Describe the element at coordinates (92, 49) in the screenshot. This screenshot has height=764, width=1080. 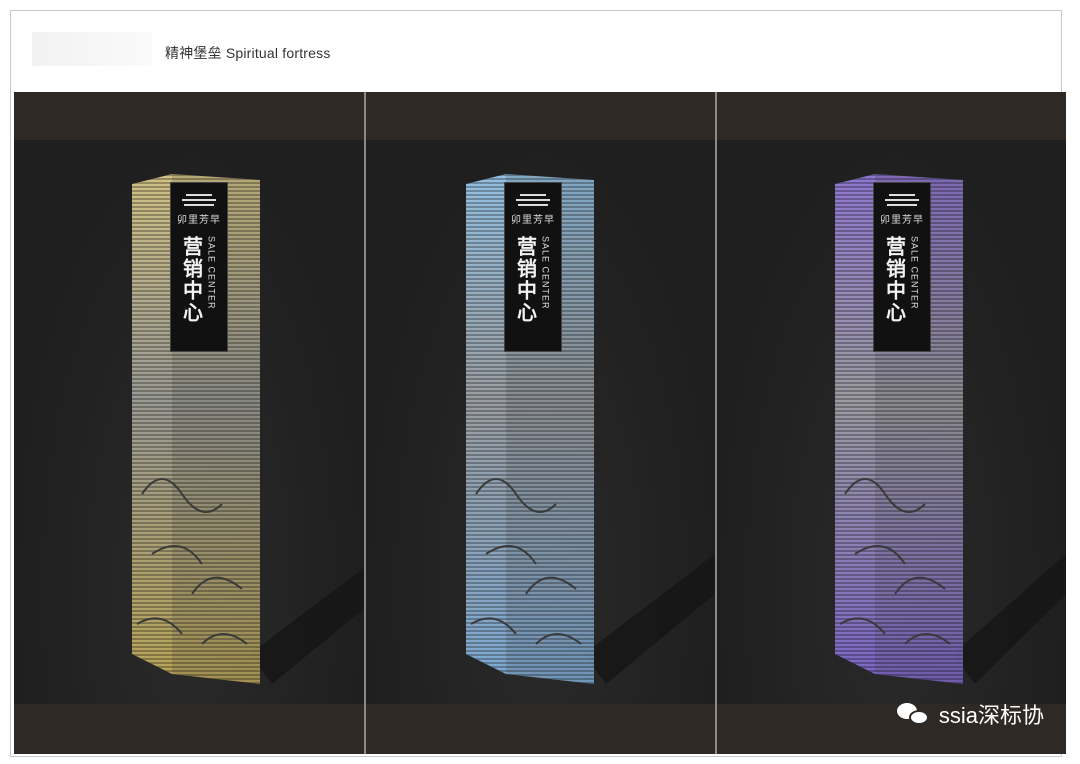
I see `header-band` at that location.